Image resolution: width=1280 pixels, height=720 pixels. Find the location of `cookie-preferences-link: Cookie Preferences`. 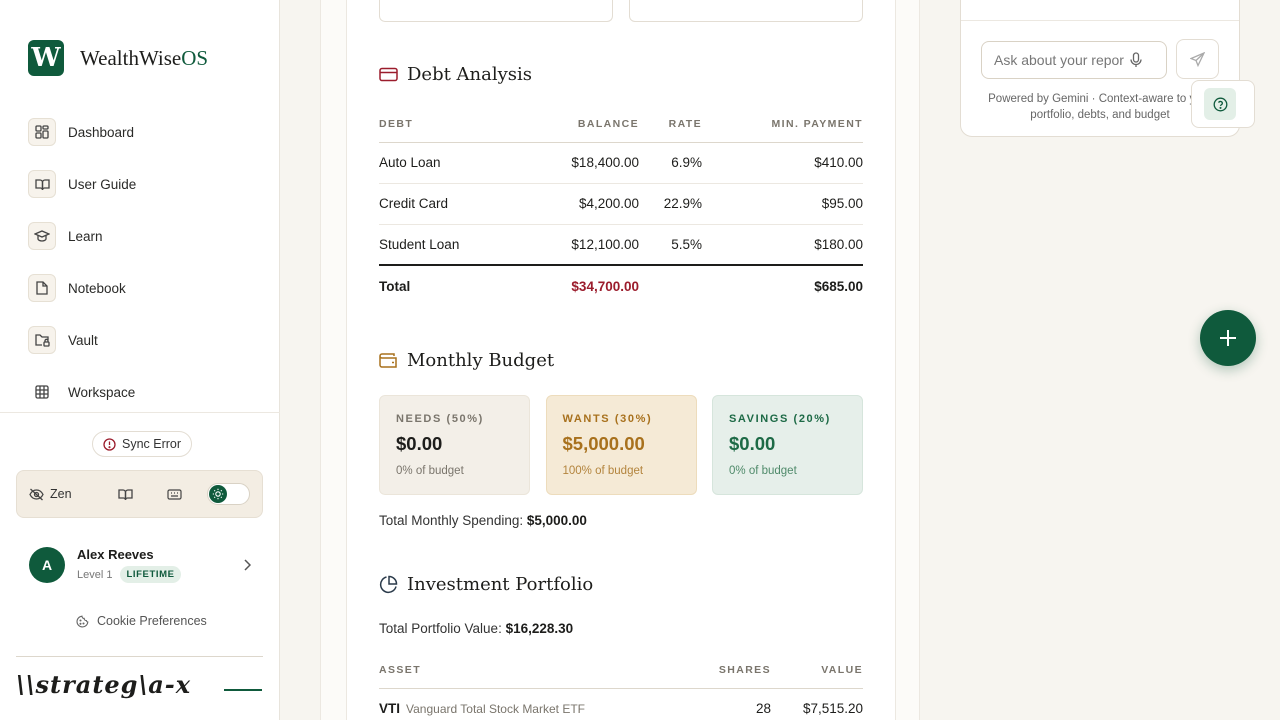

cookie-preferences-link: Cookie Preferences is located at coordinates (141, 621).